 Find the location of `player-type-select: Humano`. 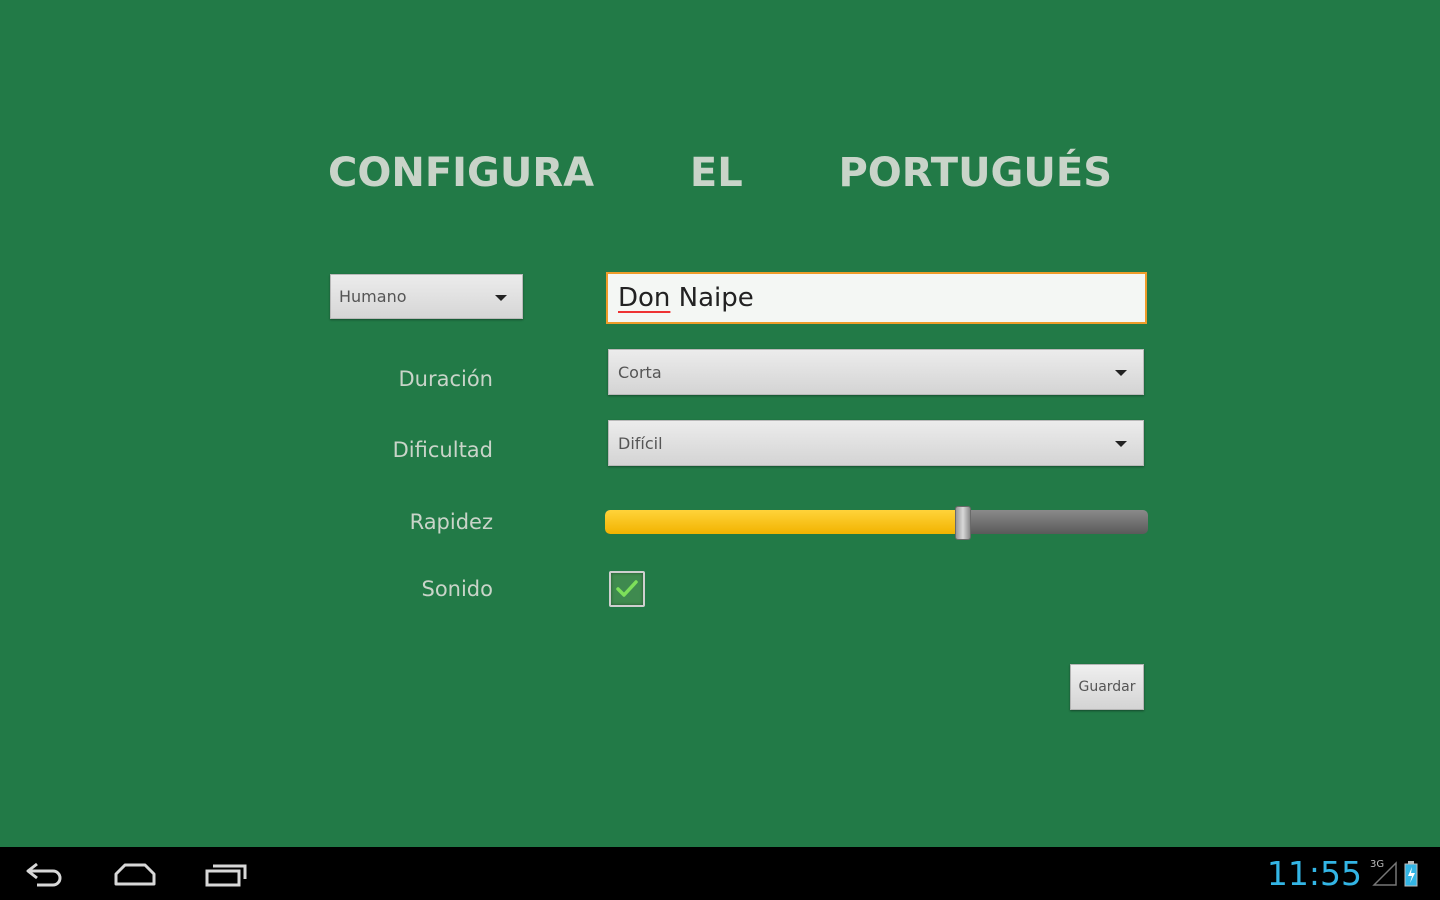

player-type-select: Humano is located at coordinates (426, 296).